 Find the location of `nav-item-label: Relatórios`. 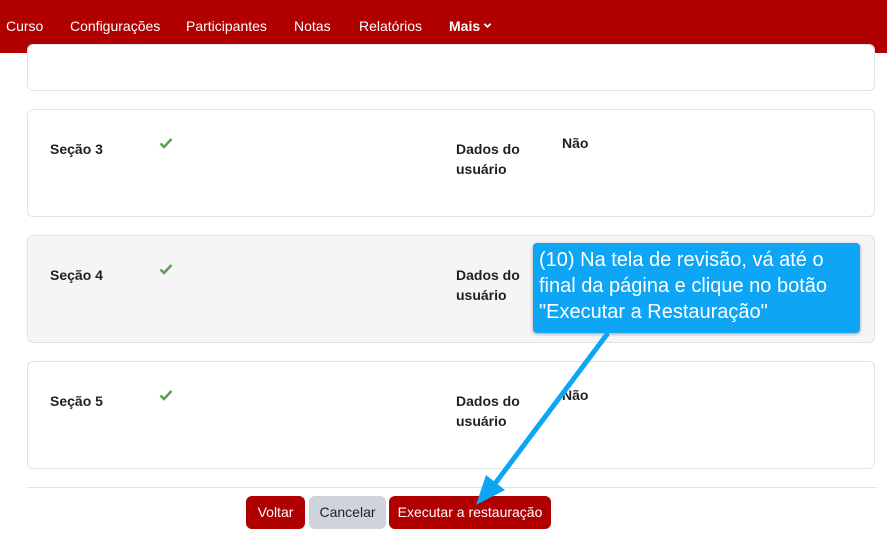

nav-item-label: Relatórios is located at coordinates (391, 26).